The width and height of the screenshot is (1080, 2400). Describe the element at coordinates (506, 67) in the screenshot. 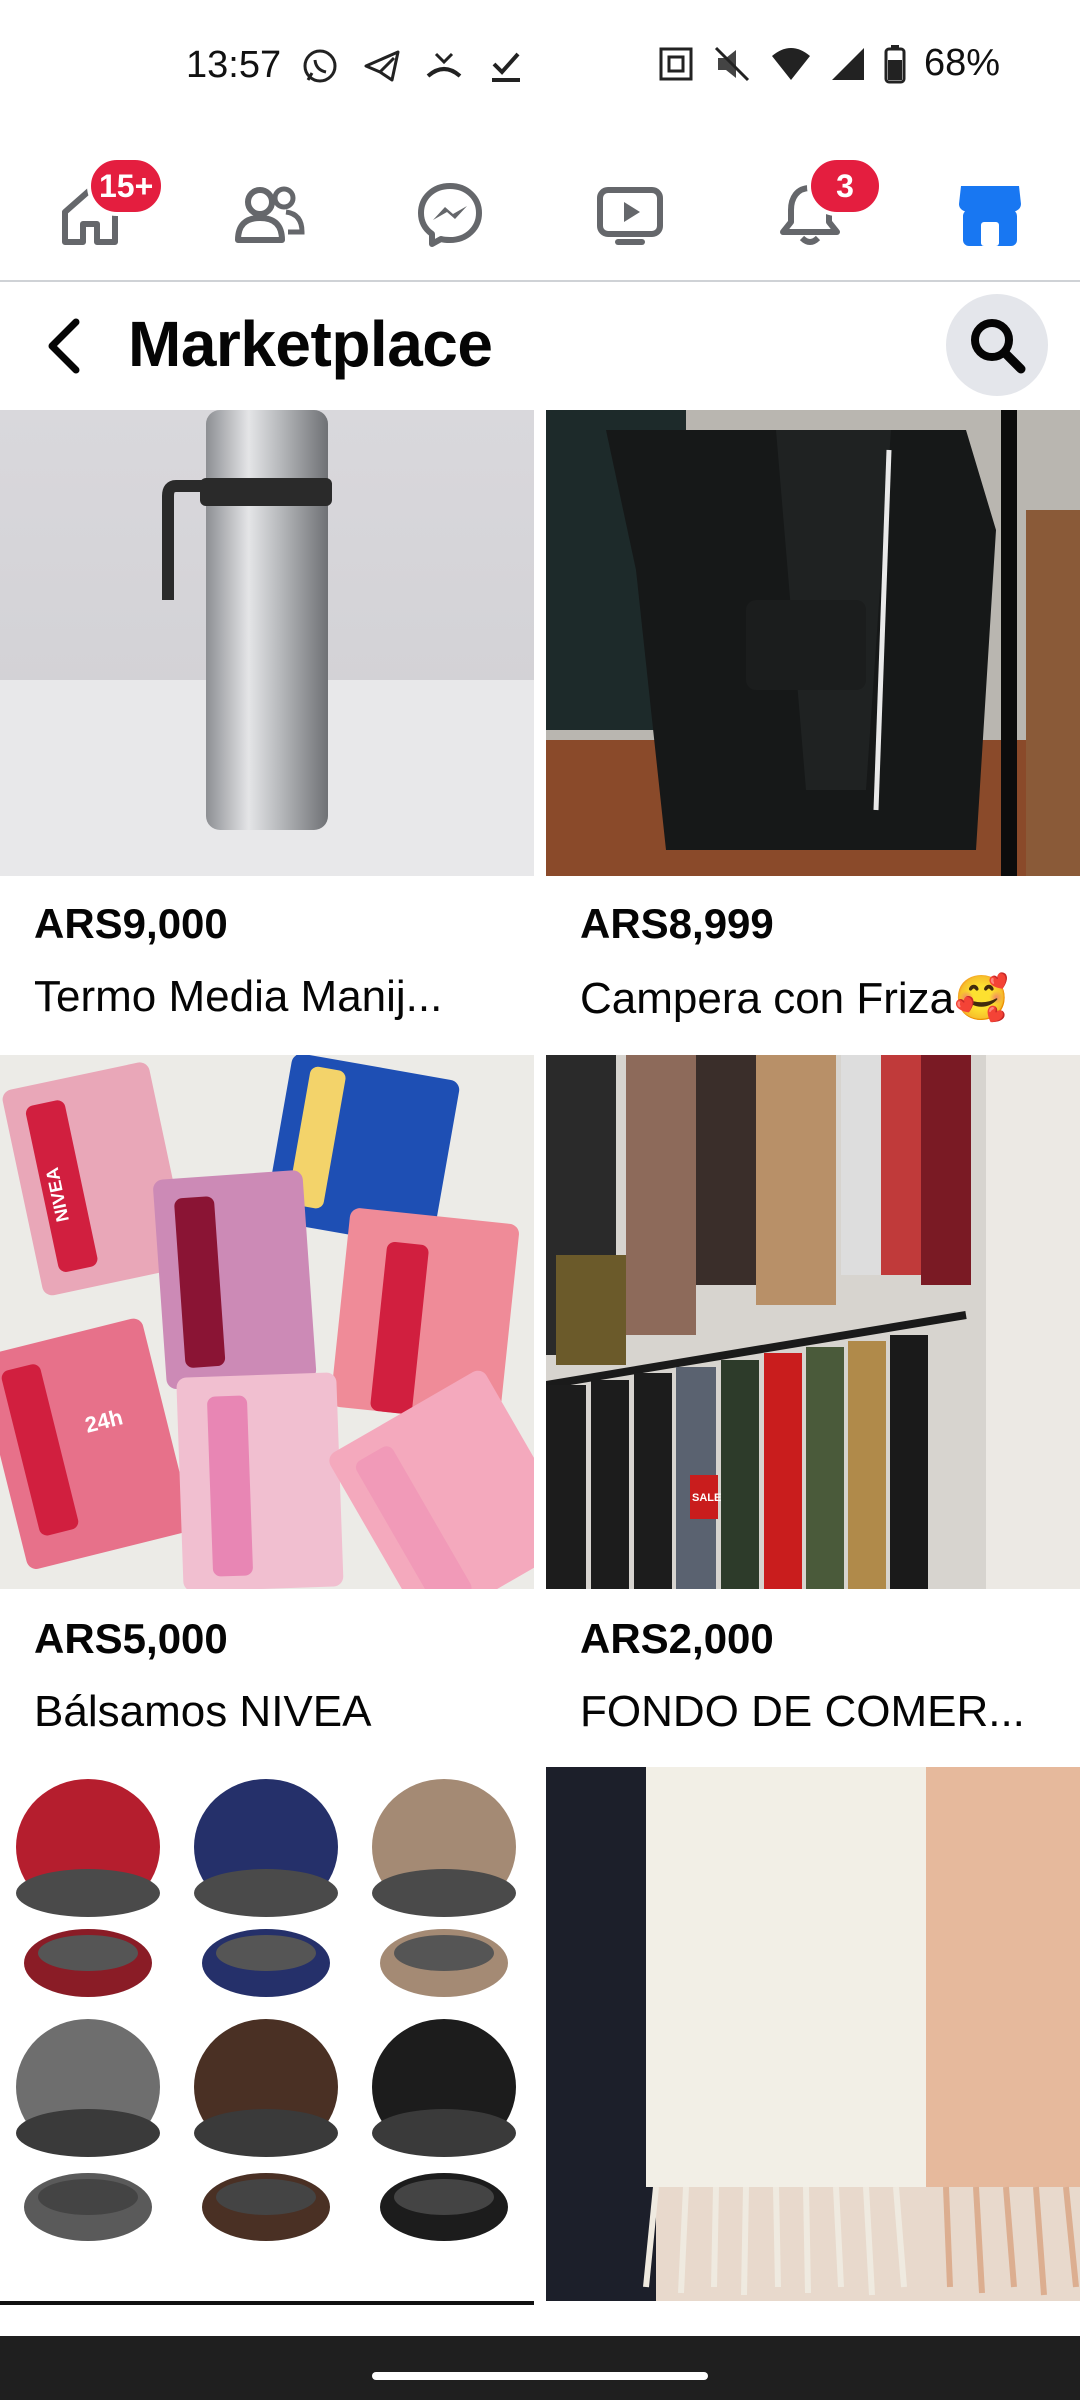

I see `download-done-icon` at that location.